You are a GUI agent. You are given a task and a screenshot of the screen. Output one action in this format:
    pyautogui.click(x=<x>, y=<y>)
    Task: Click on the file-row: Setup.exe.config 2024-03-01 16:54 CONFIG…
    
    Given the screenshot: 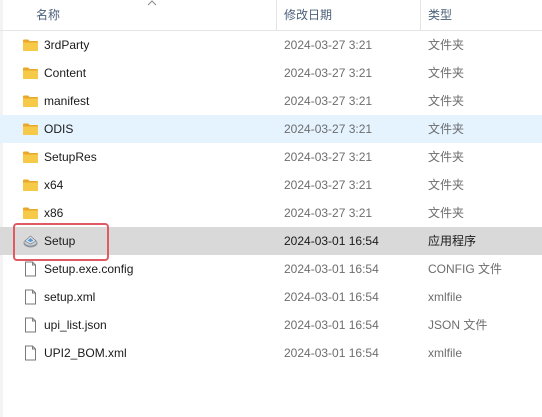 What is the action you would take?
    pyautogui.click(x=271, y=269)
    